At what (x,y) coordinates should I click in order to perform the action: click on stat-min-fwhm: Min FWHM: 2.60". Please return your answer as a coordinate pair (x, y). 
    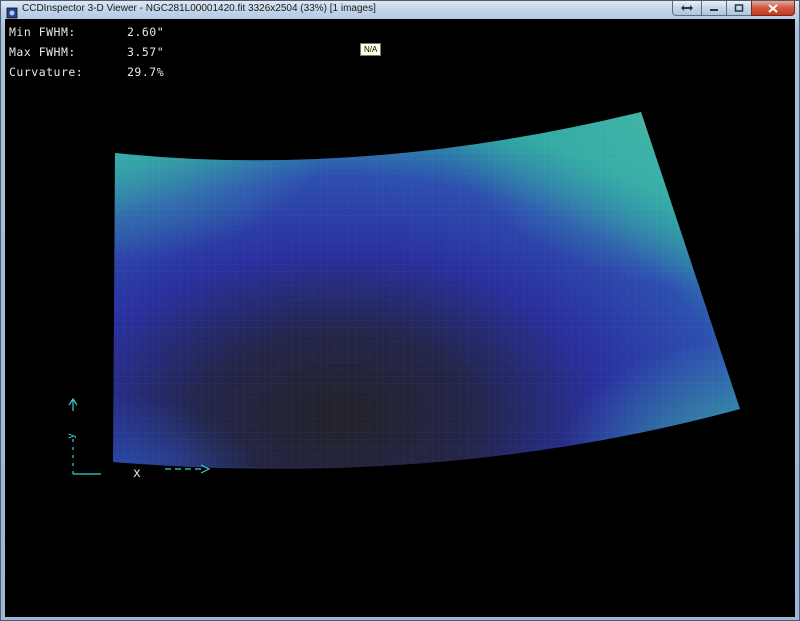
    Looking at the image, I should click on (86, 32).